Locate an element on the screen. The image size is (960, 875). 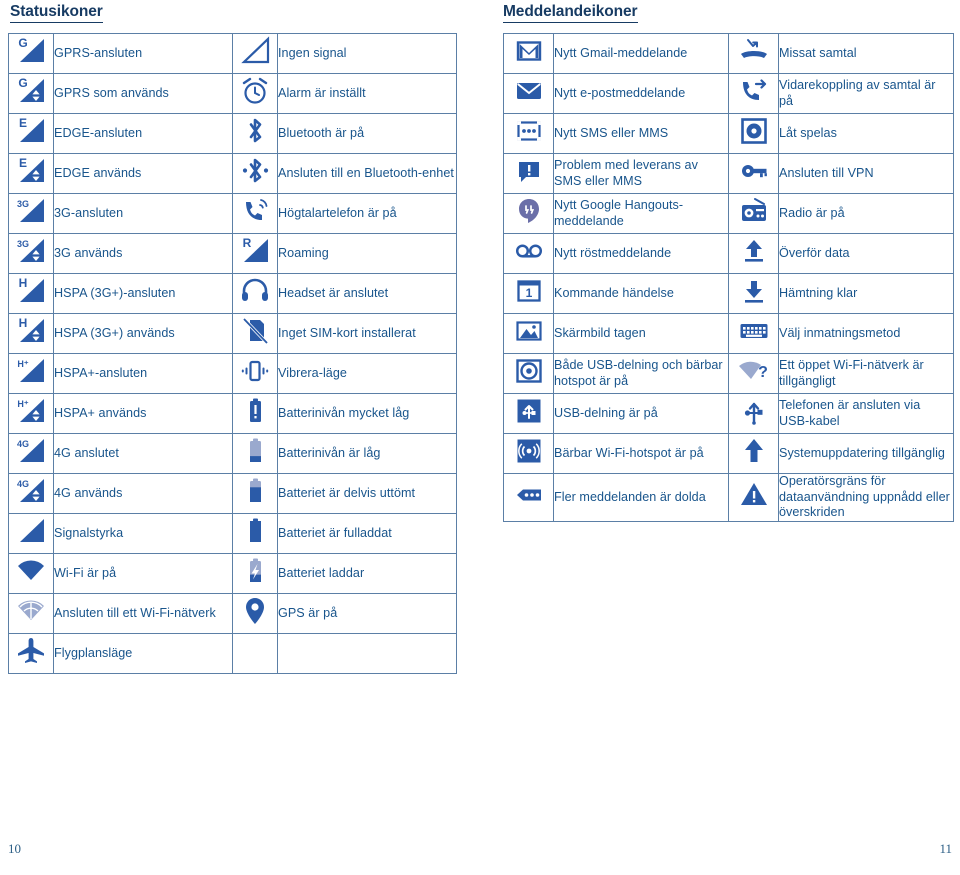
signal-3g-connected-icon: 3G is located at coordinates (31, 211).